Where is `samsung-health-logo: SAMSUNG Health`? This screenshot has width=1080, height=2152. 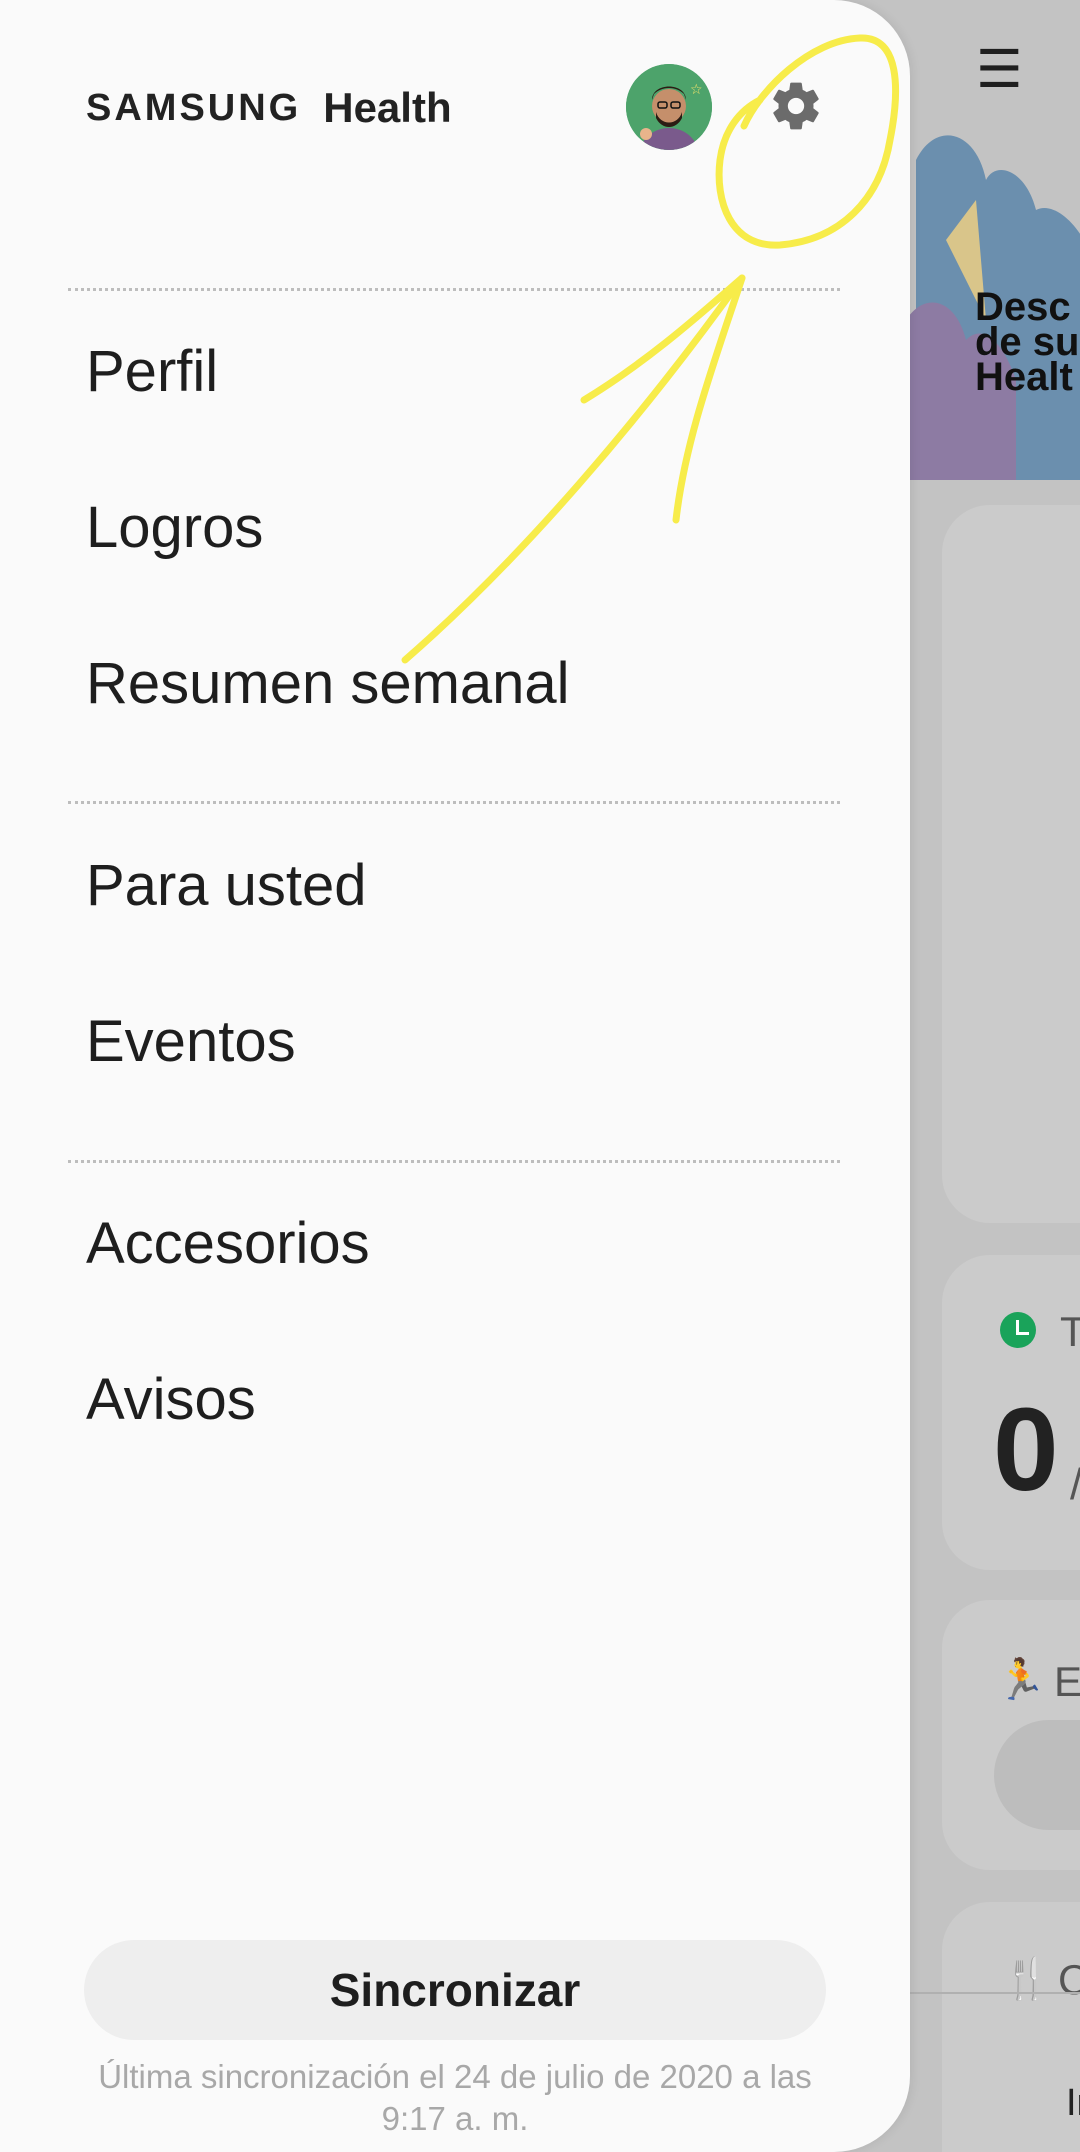
samsung-health-logo: SAMSUNG Health is located at coordinates (269, 108).